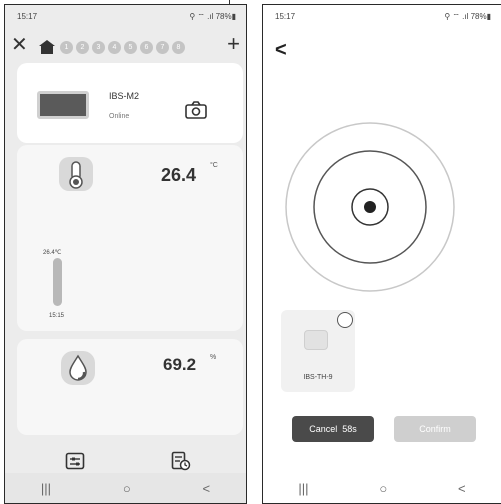 The width and height of the screenshot is (501, 504). I want to click on humidity-drop-icon, so click(78, 367).